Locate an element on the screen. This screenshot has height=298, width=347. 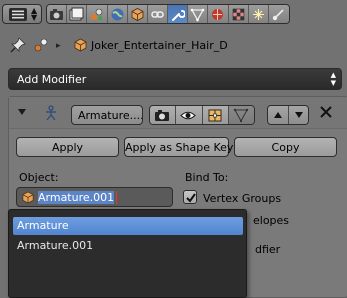
tab-texture is located at coordinates (238, 14).